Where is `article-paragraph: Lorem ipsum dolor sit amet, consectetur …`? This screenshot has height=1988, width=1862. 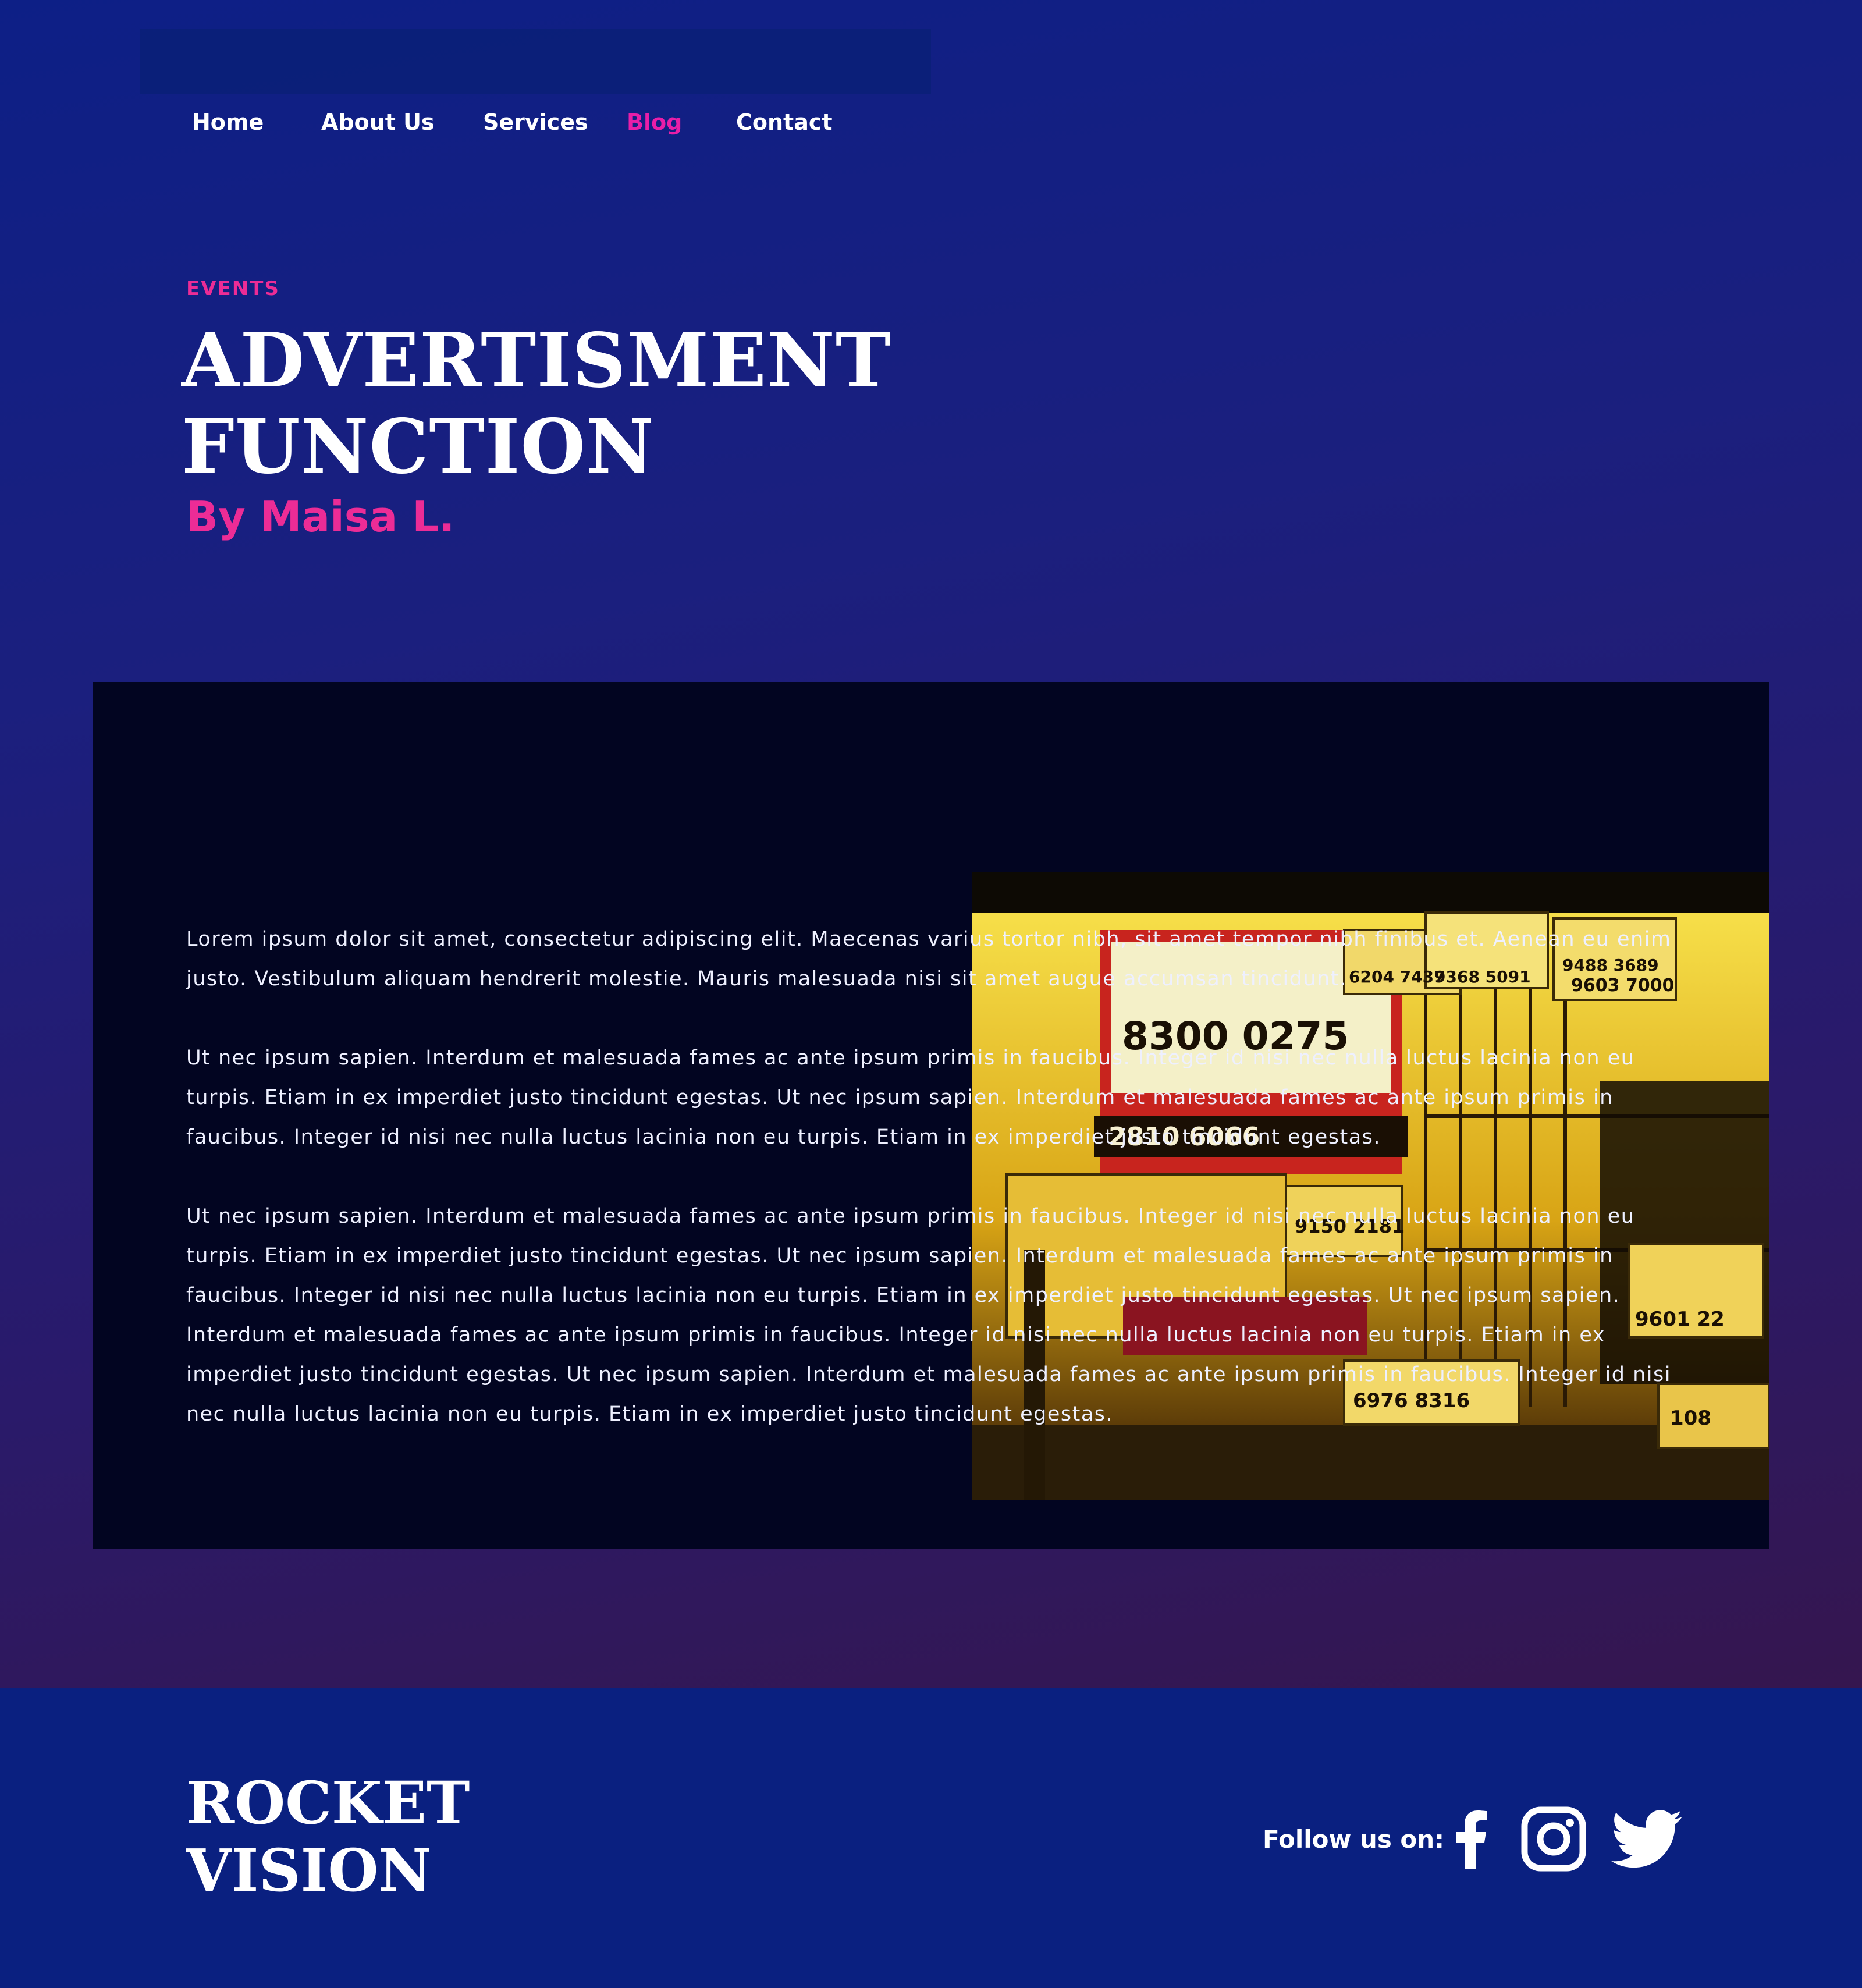 article-paragraph: Lorem ipsum dolor sit amet, consectetur … is located at coordinates (929, 959).